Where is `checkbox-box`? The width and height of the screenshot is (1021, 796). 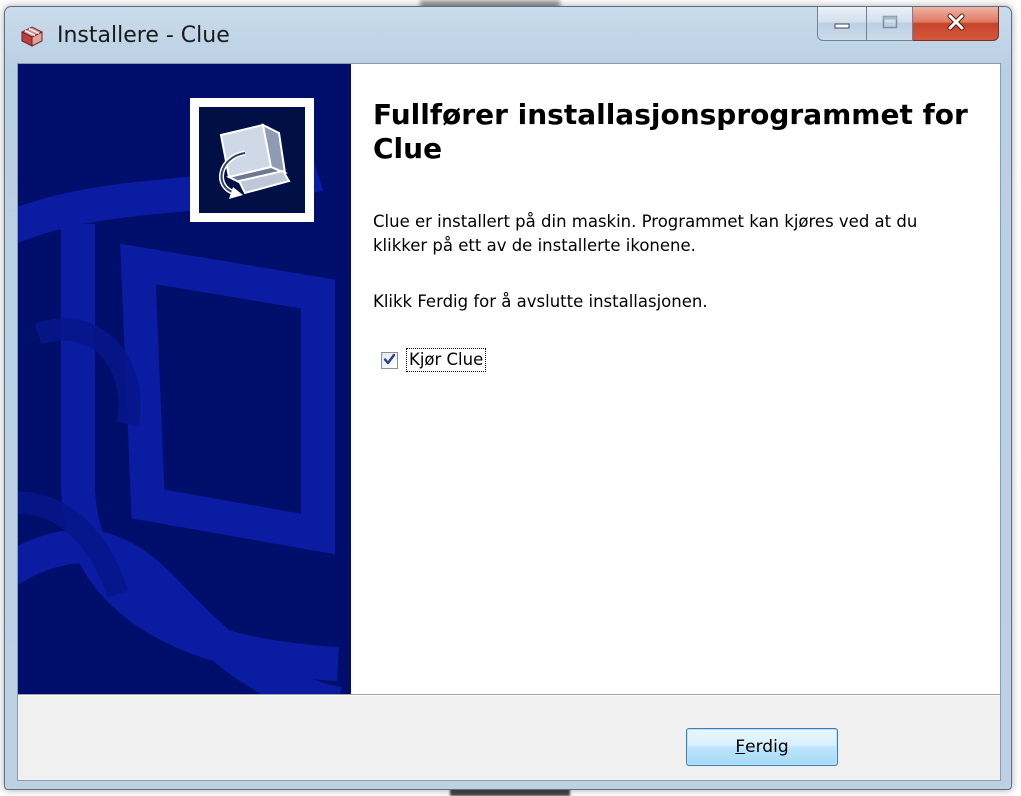 checkbox-box is located at coordinates (389, 360).